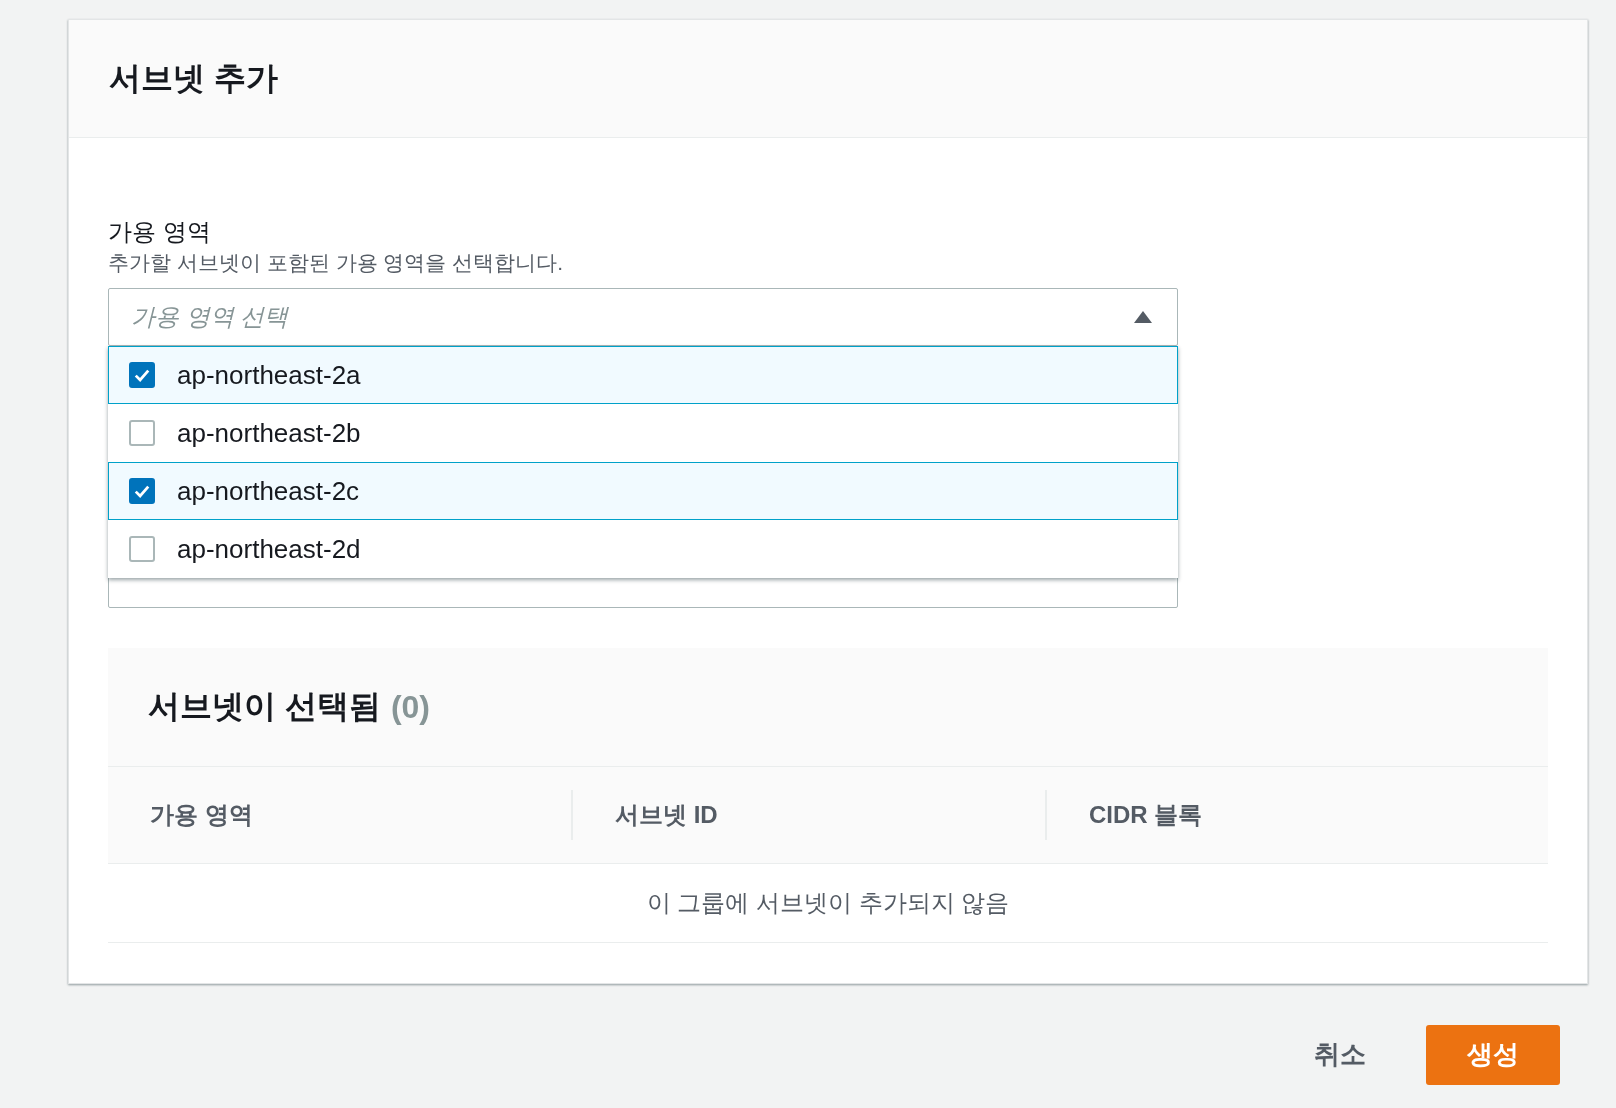 The image size is (1616, 1108). Describe the element at coordinates (1143, 317) in the screenshot. I see `caret-icon` at that location.